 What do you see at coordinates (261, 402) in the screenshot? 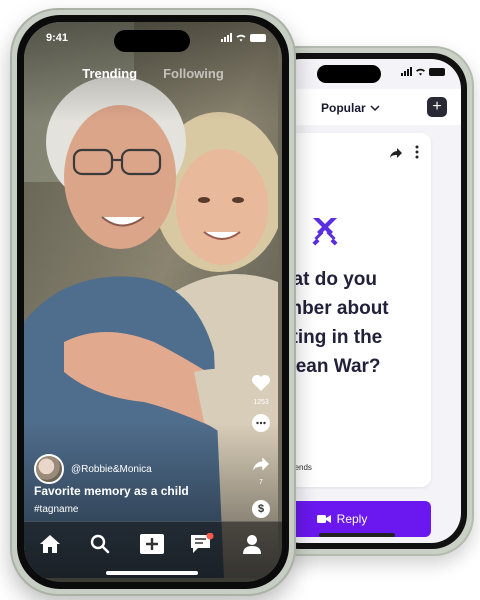
I see `like-count: 1253` at bounding box center [261, 402].